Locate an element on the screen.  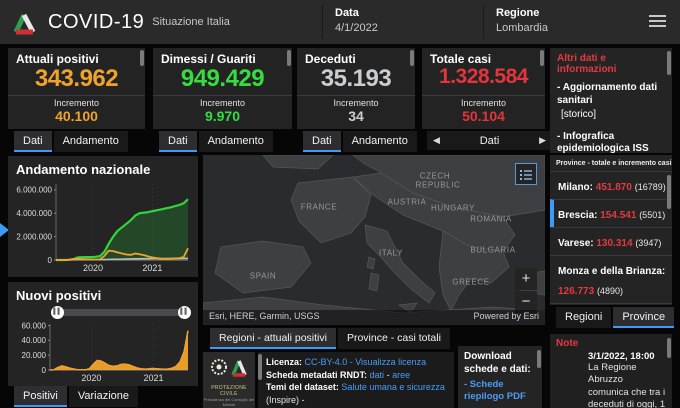
province-increment: (3947) is located at coordinates (648, 243).